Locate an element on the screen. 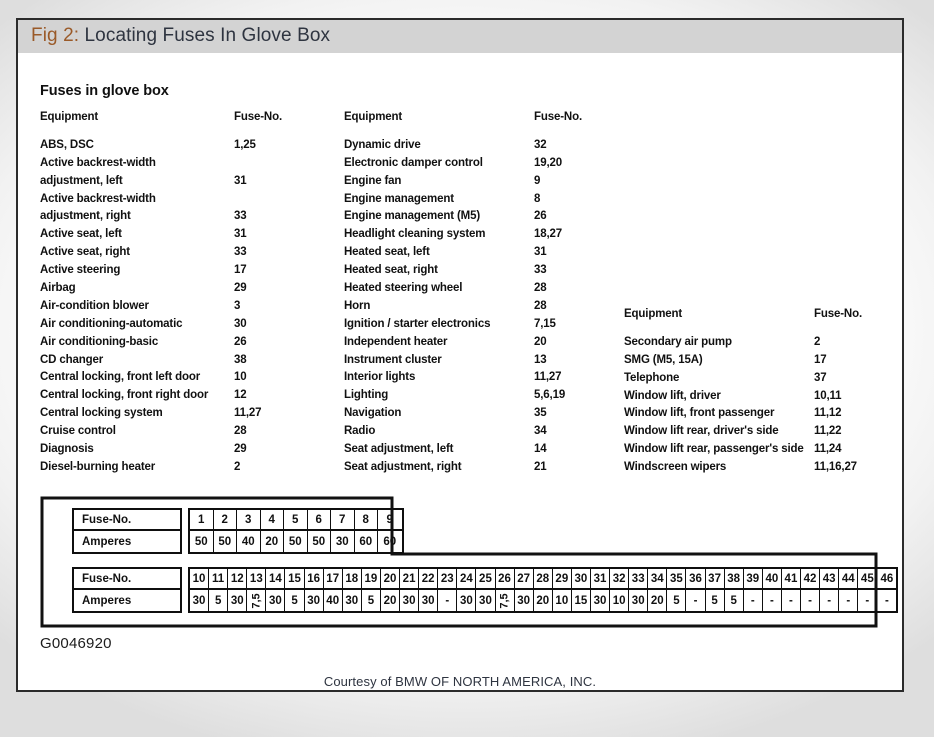 Image resolution: width=934 pixels, height=737 pixels. equipment-row: Telephone 37 is located at coordinates (769, 381).